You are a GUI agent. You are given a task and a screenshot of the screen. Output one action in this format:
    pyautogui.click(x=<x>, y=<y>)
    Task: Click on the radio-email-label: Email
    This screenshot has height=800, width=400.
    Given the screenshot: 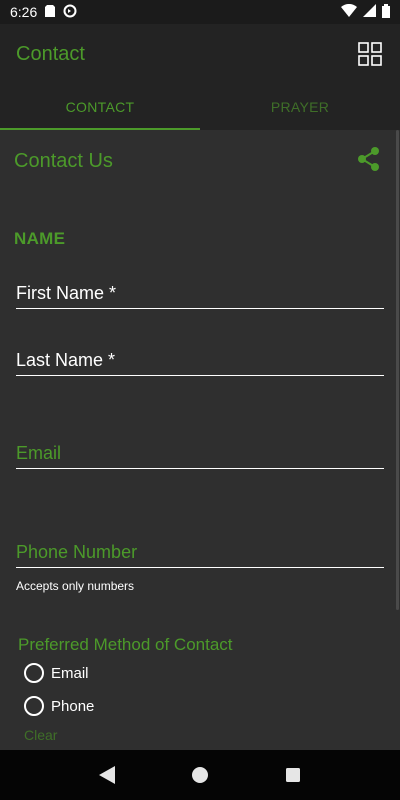 What is the action you would take?
    pyautogui.click(x=70, y=673)
    